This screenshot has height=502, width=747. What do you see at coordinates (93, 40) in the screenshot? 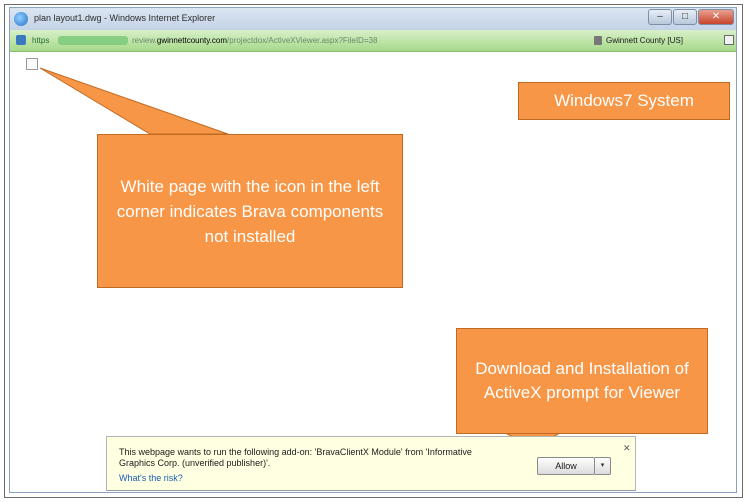
I see `redacted-url-part` at bounding box center [93, 40].